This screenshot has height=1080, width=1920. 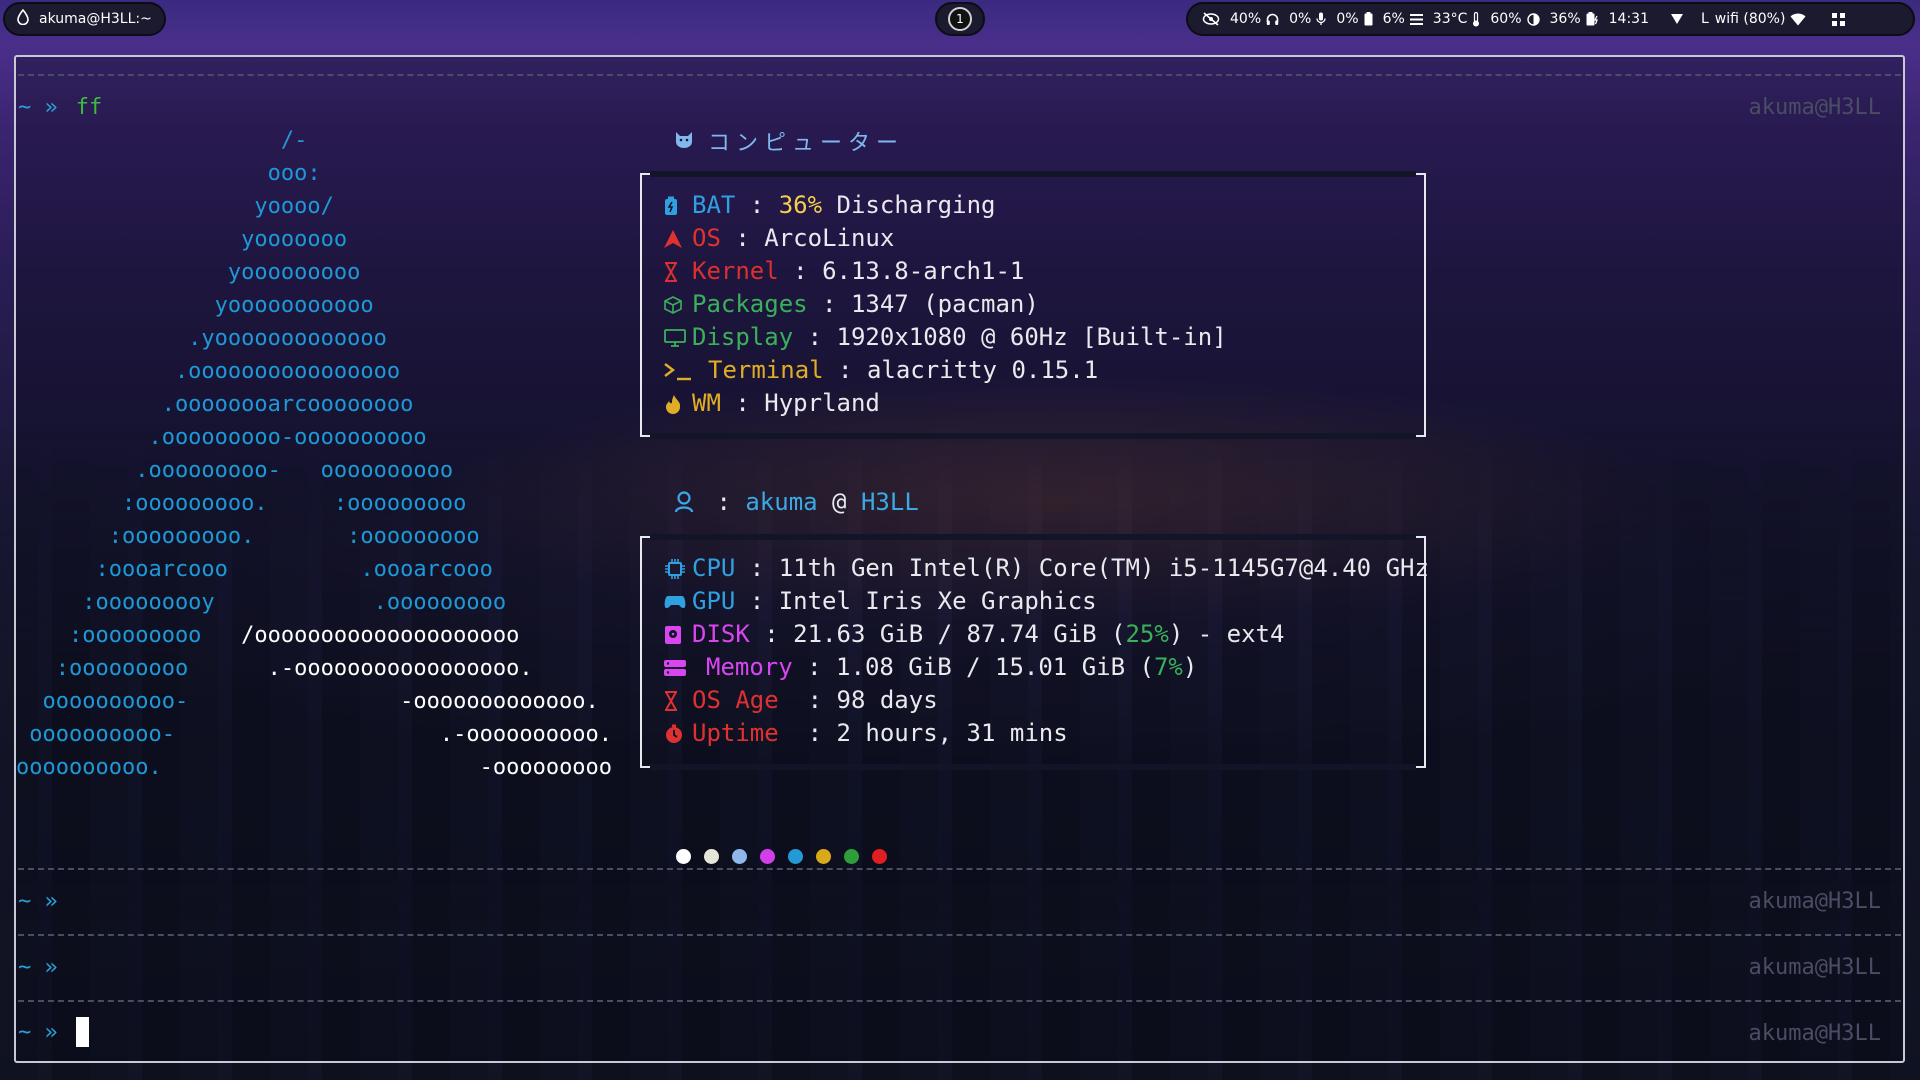 What do you see at coordinates (1676, 19) in the screenshot?
I see `notification-module` at bounding box center [1676, 19].